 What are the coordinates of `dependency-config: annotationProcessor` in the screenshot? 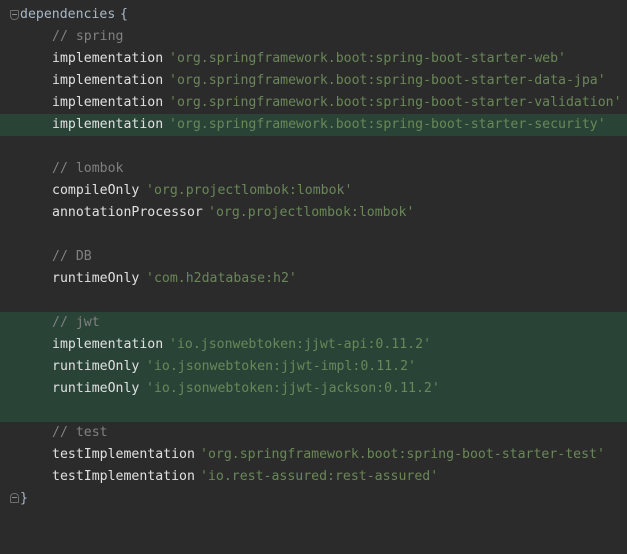 It's located at (127, 212).